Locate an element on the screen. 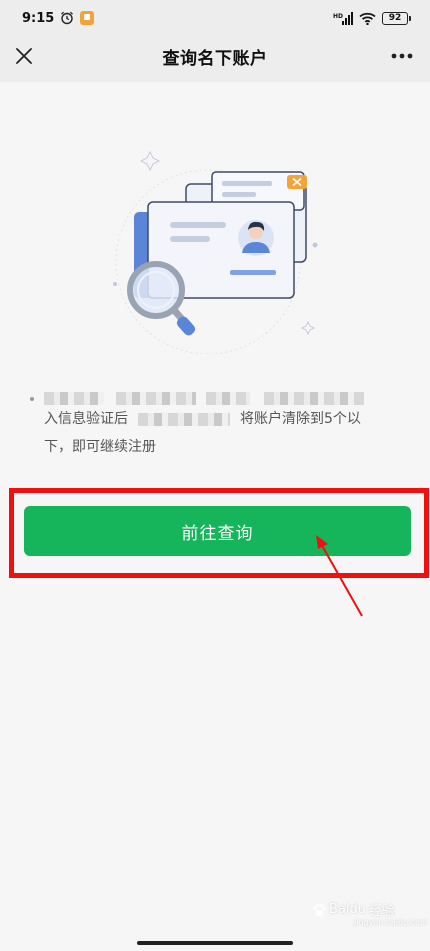 This screenshot has width=430, height=951. notice-line-2: 入信息验证后 将账户清除到5个以 is located at coordinates (220, 419).